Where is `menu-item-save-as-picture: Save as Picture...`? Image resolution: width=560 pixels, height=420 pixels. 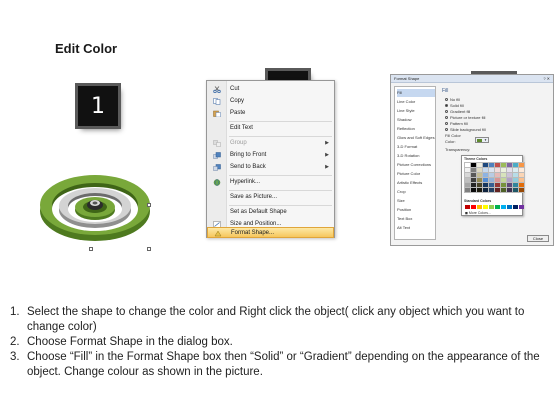 menu-item-save-as-picture: Save as Picture... is located at coordinates (270, 197).